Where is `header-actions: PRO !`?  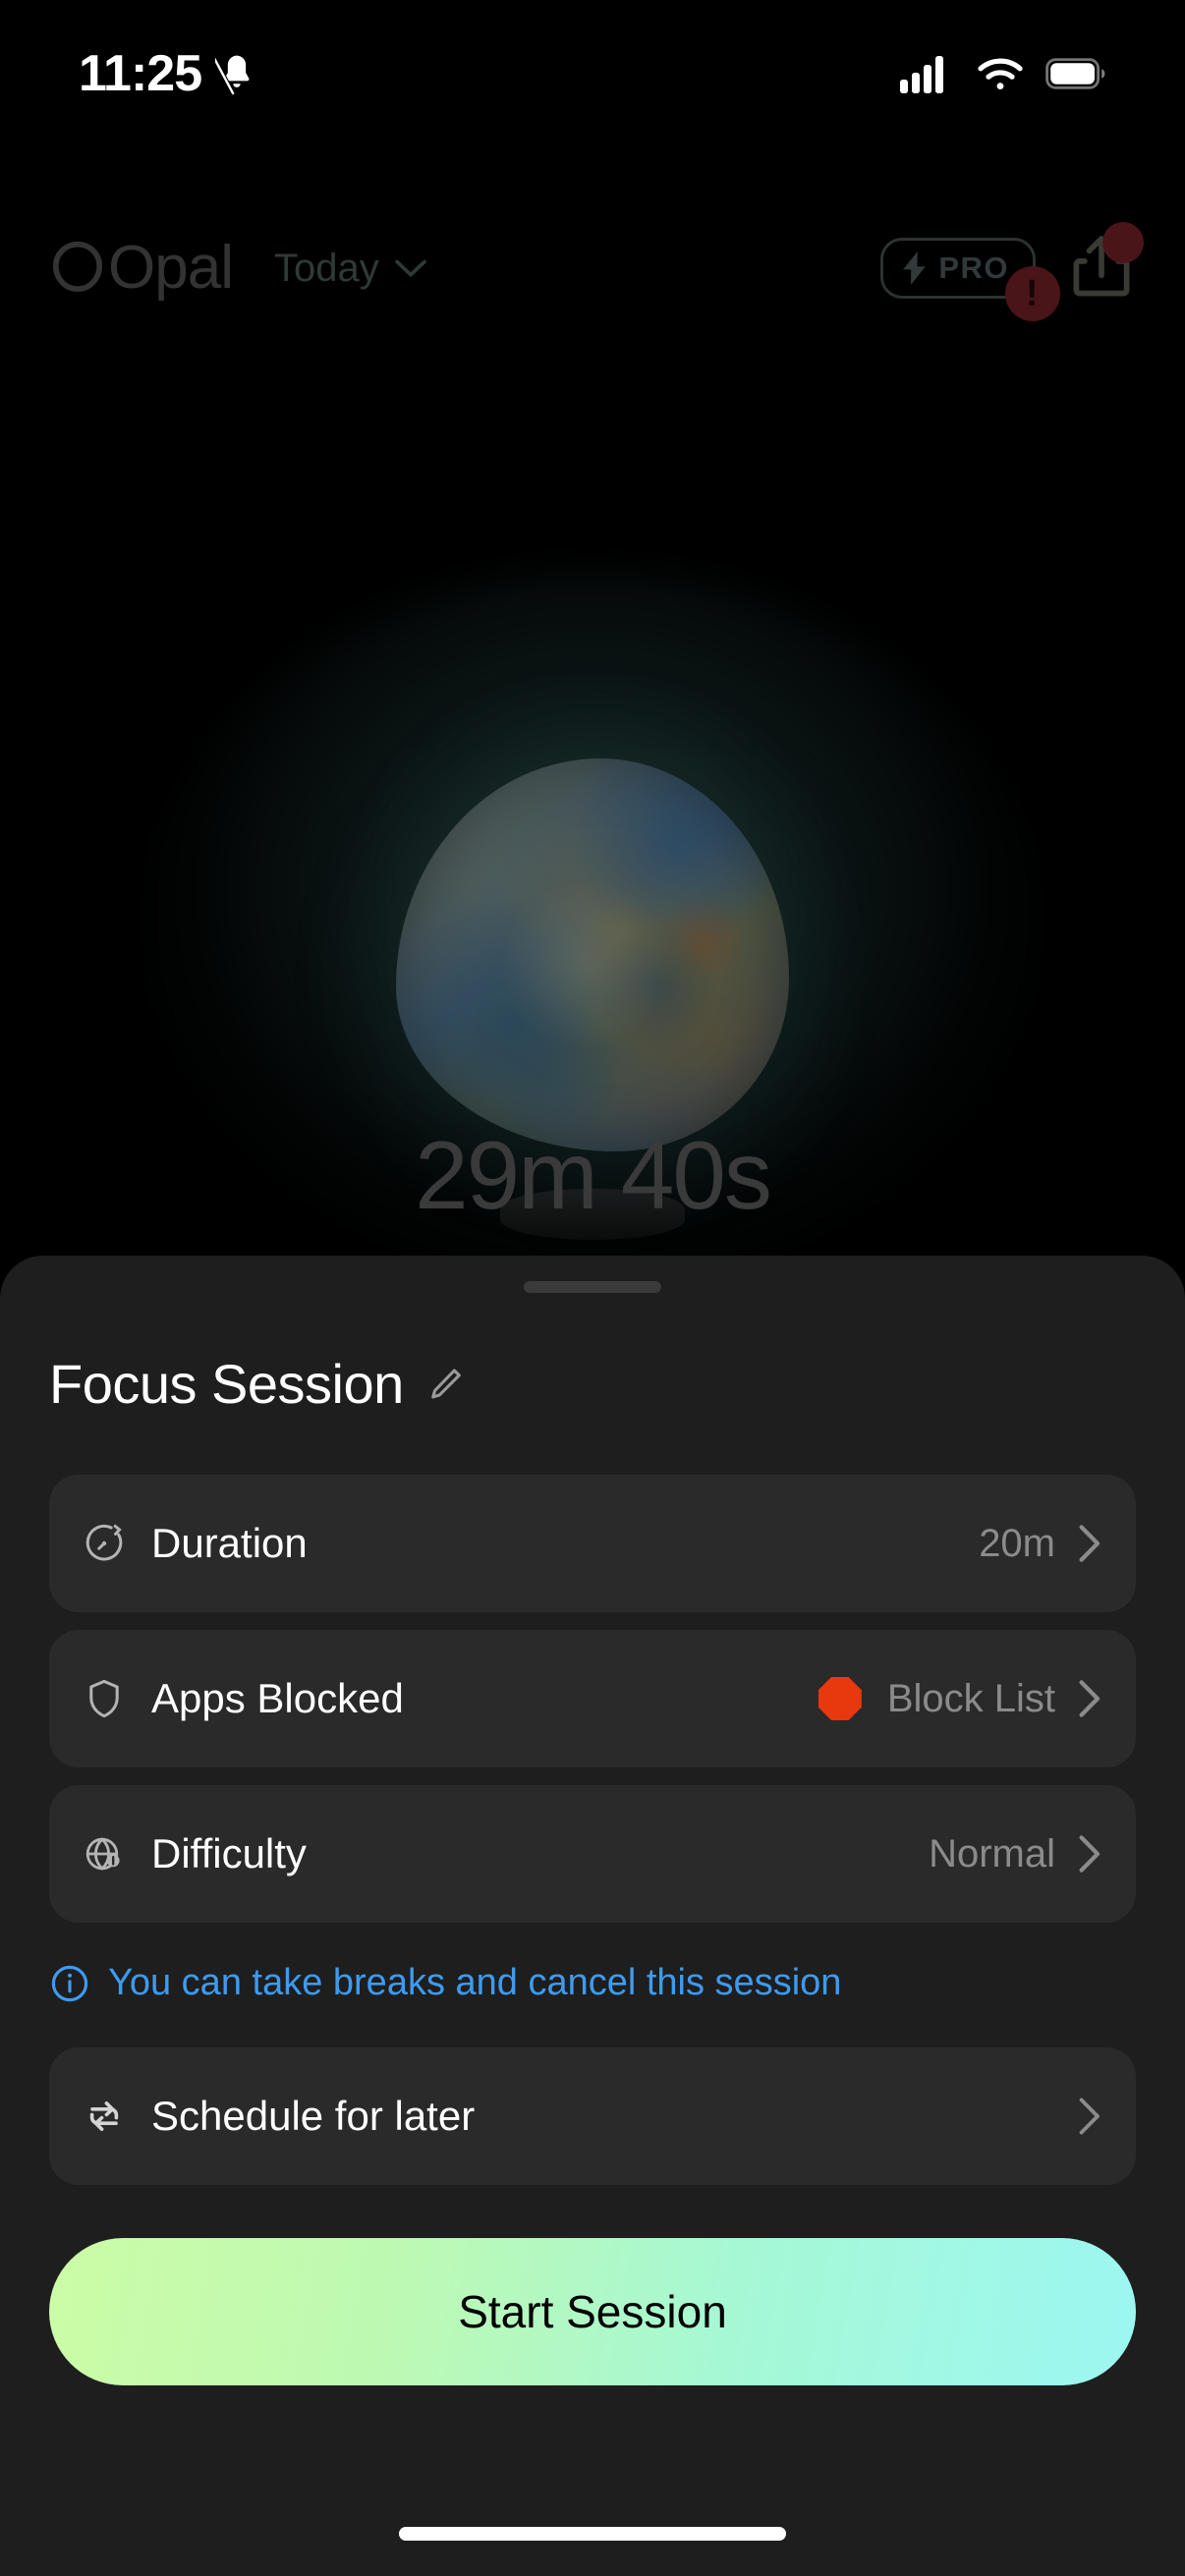
header-actions: PRO ! is located at coordinates (1012, 271).